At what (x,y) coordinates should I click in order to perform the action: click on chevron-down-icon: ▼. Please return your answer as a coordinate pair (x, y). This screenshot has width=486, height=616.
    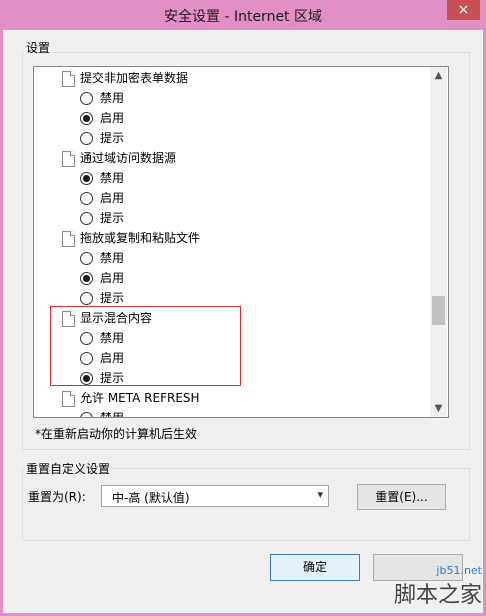
    Looking at the image, I should click on (438, 408).